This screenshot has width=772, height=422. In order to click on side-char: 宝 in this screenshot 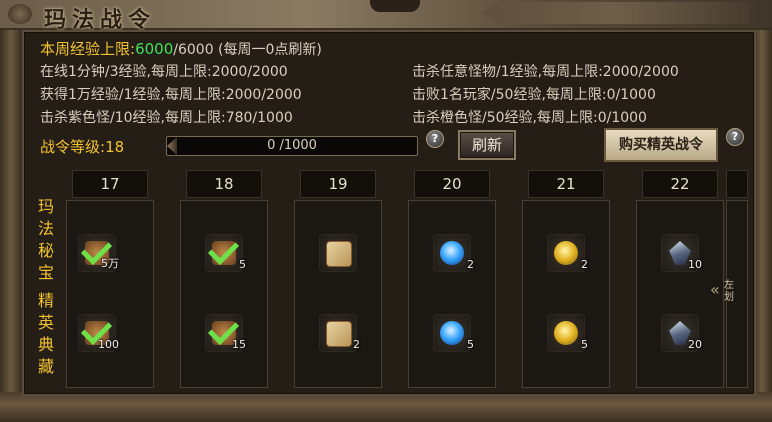, I will do `click(45, 272)`.